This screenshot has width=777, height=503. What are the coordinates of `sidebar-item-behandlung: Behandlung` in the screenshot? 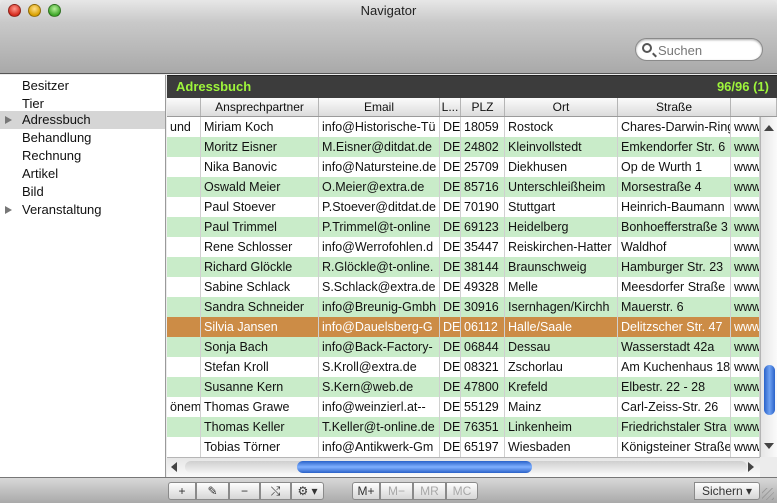 It's located at (82, 138).